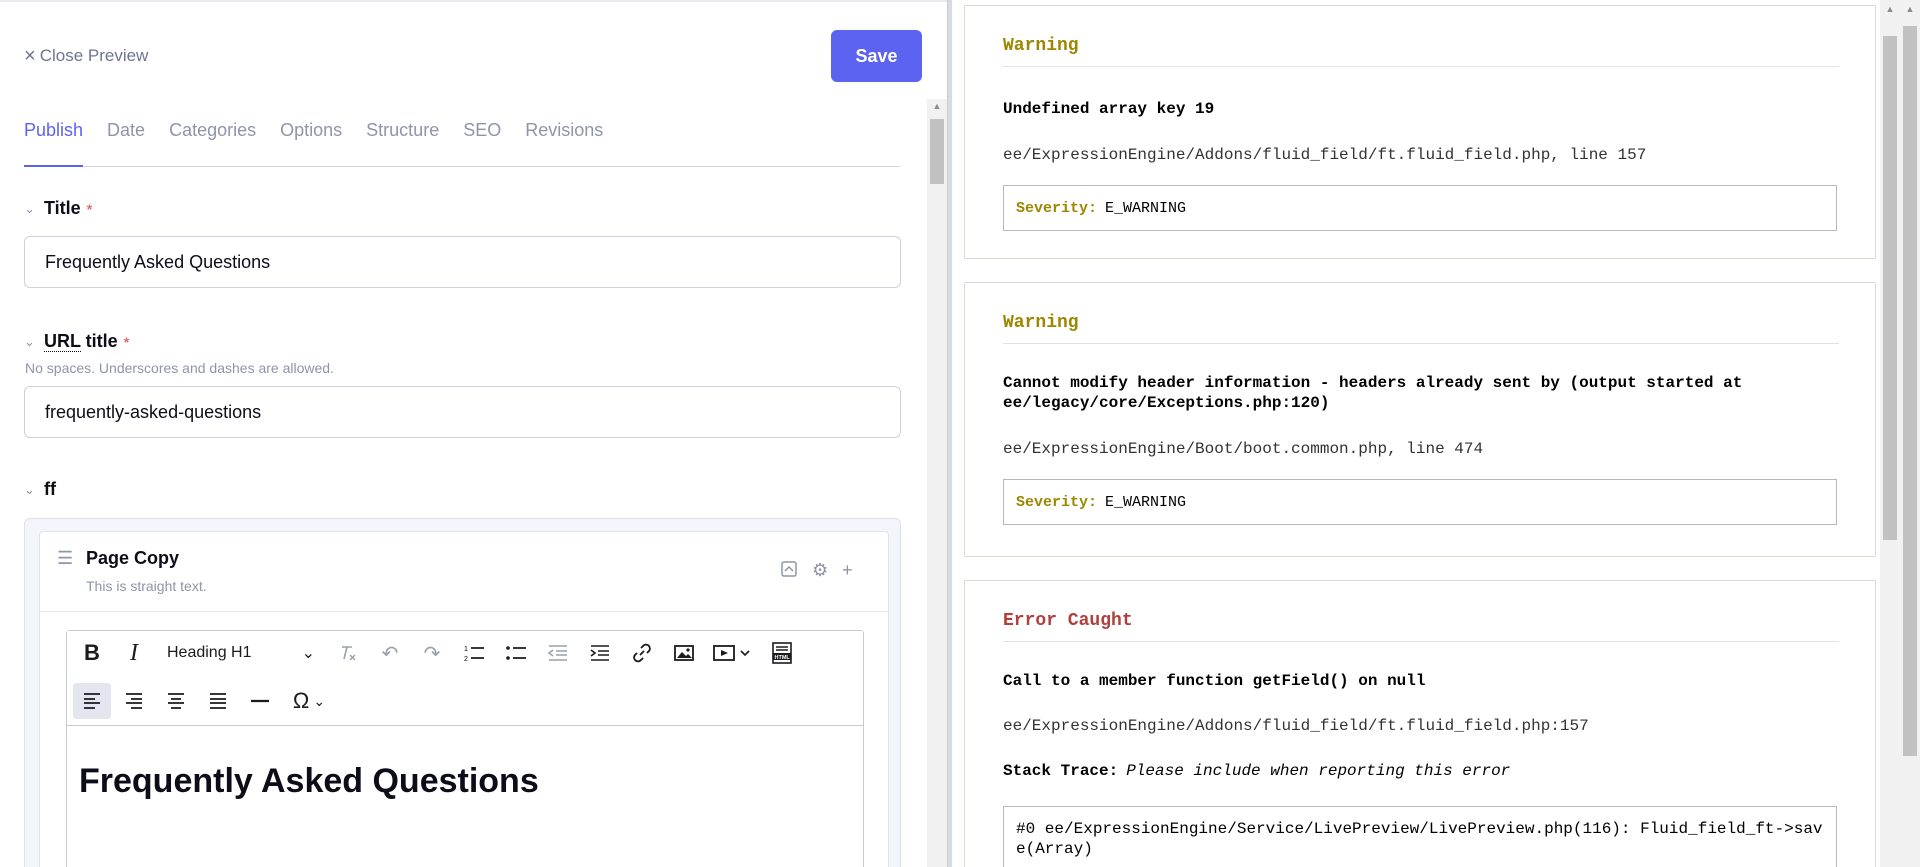  I want to click on tab-publish: Publish, so click(54, 140).